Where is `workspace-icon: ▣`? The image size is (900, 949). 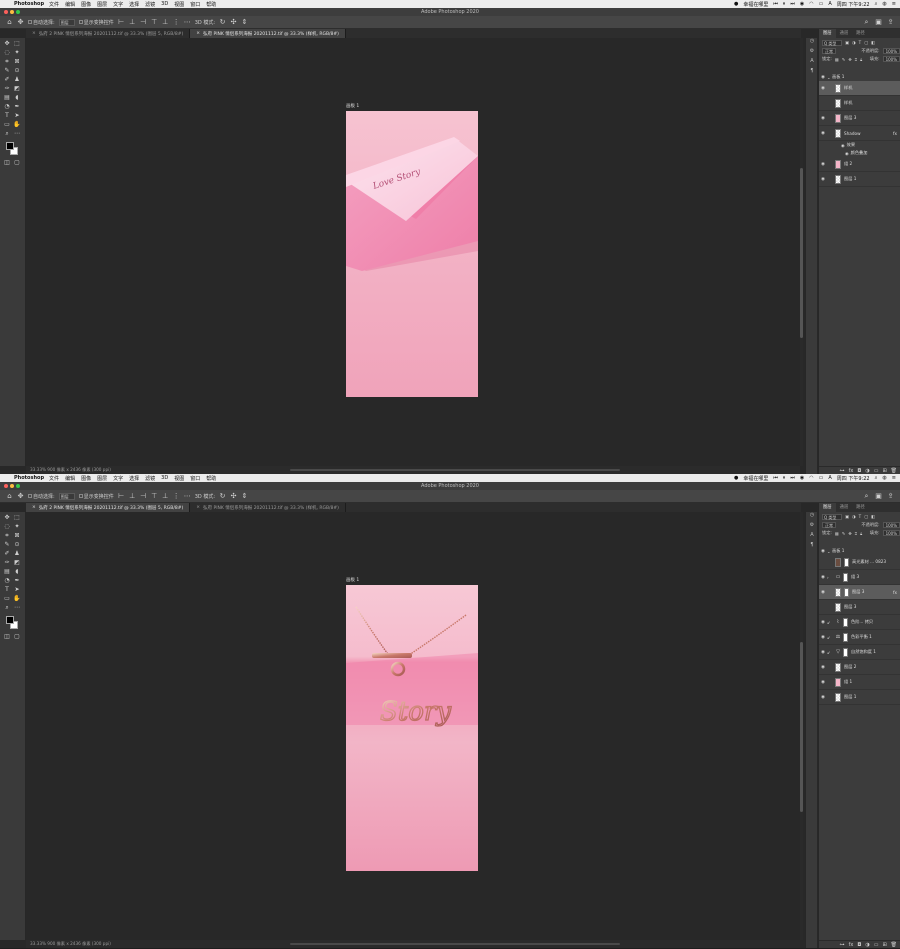 workspace-icon: ▣ is located at coordinates (878, 496).